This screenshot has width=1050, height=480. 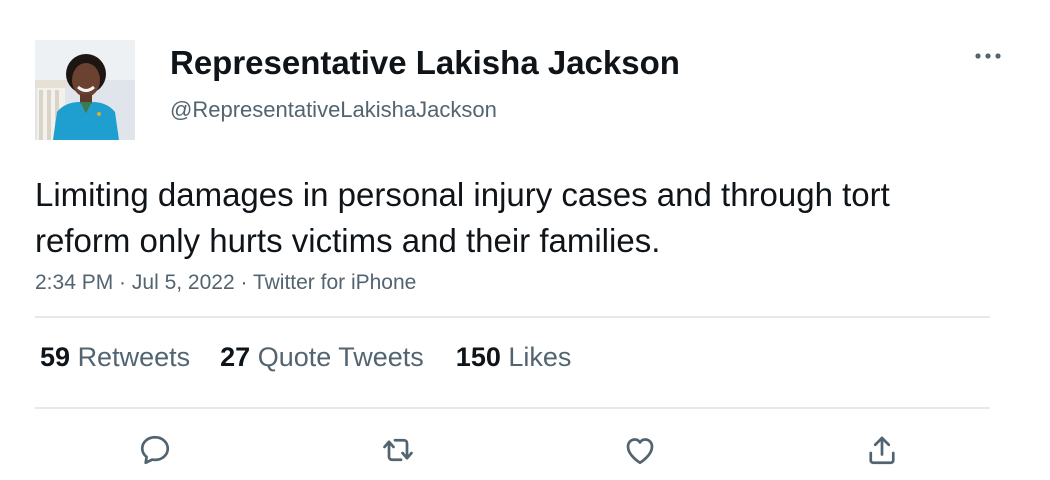 I want to click on likes-label: Likes, so click(x=540, y=357).